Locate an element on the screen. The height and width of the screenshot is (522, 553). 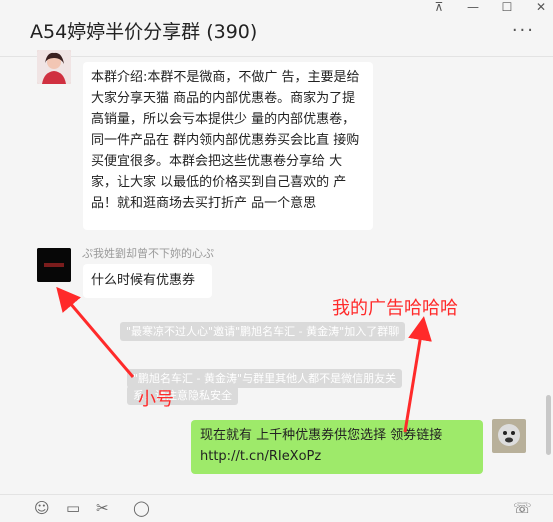
folder-icon: ▭ is located at coordinates (73, 508).